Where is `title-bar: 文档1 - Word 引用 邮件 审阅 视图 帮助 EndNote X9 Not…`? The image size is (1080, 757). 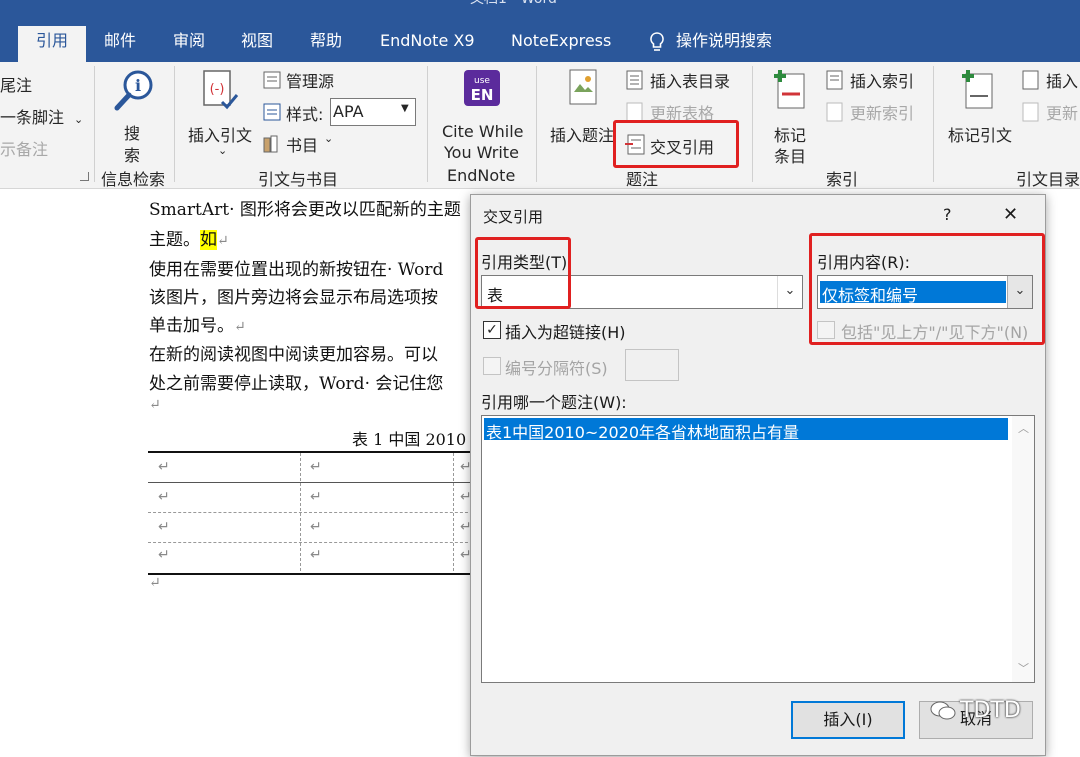 title-bar: 文档1 - Word 引用 邮件 审阅 视图 帮助 EndNote X9 Not… is located at coordinates (540, 31).